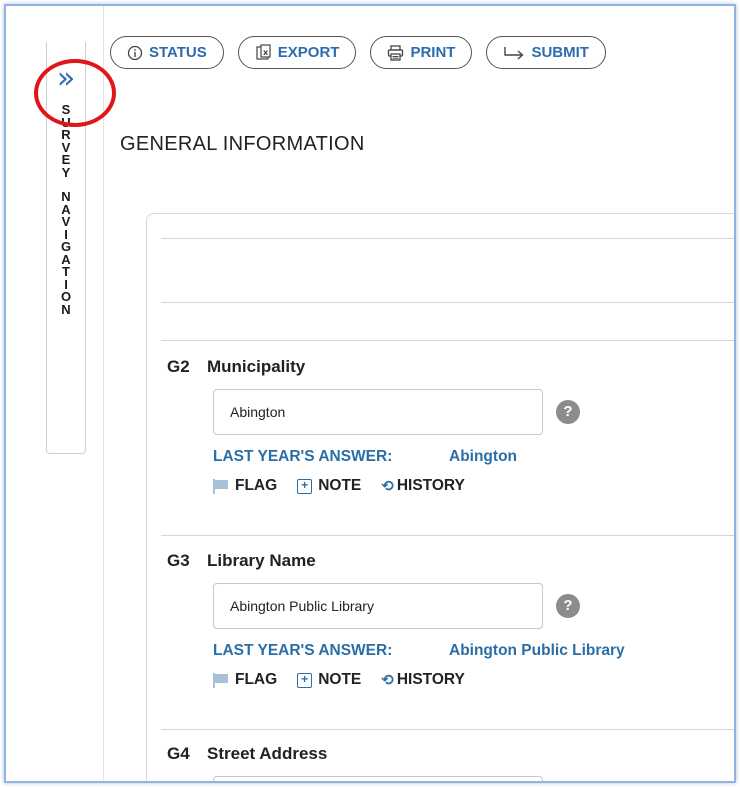 This screenshot has width=740, height=787. Describe the element at coordinates (378, 412) in the screenshot. I see `municipality-input` at that location.